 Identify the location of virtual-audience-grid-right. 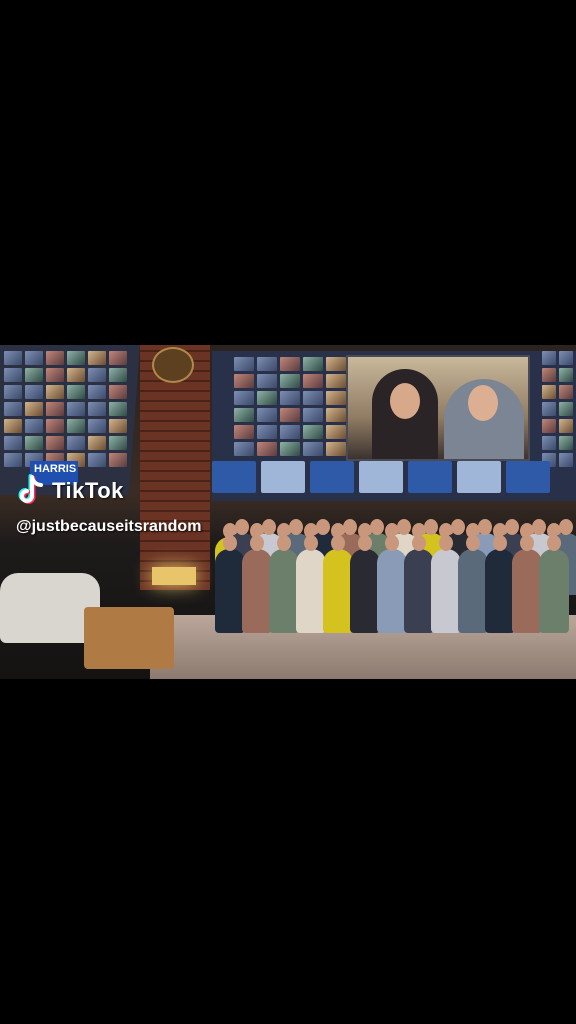
(557, 409).